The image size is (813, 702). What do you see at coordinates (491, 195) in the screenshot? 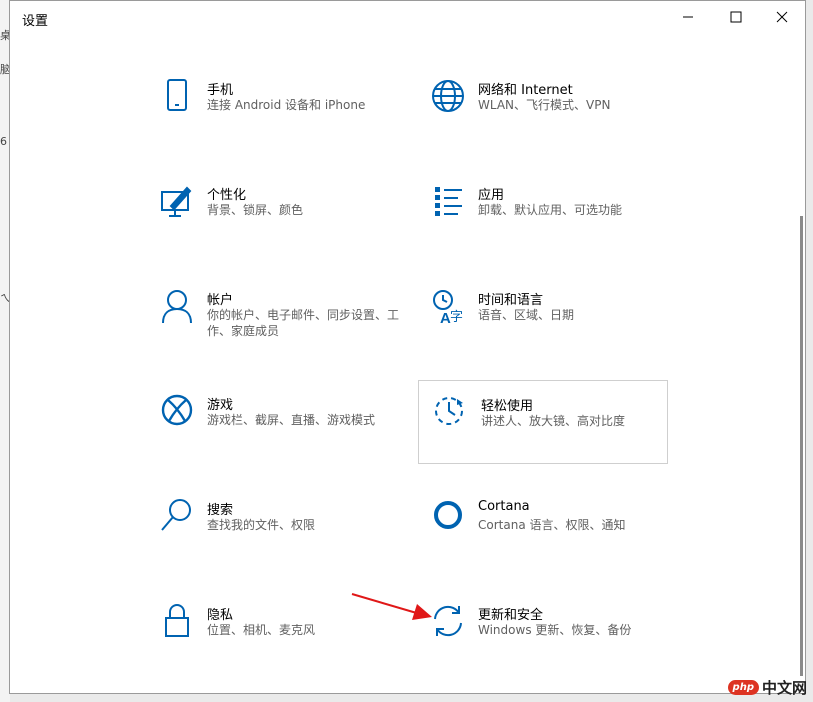
I see `tile-title: 应用` at bounding box center [491, 195].